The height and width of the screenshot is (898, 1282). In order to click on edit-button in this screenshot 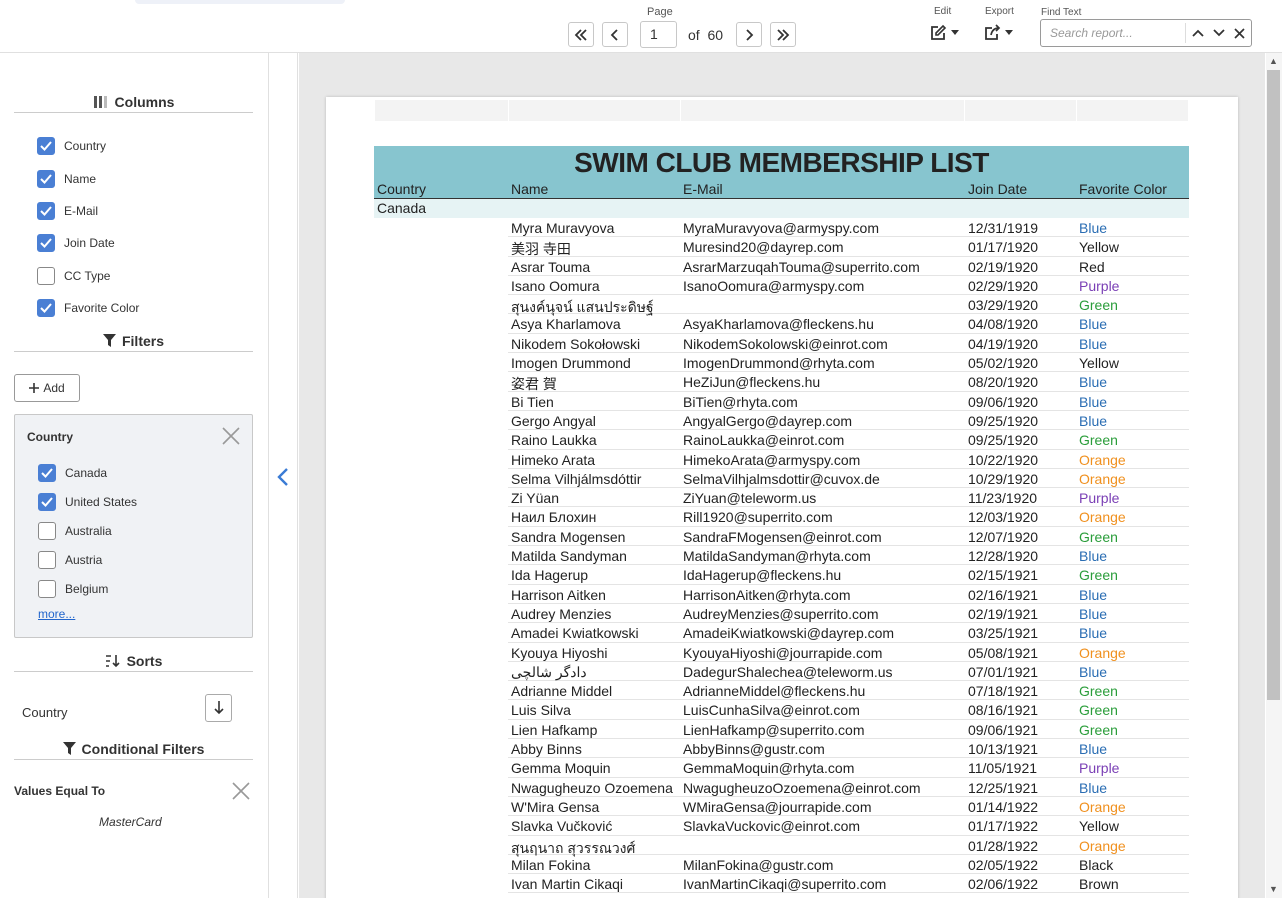, I will do `click(944, 33)`.